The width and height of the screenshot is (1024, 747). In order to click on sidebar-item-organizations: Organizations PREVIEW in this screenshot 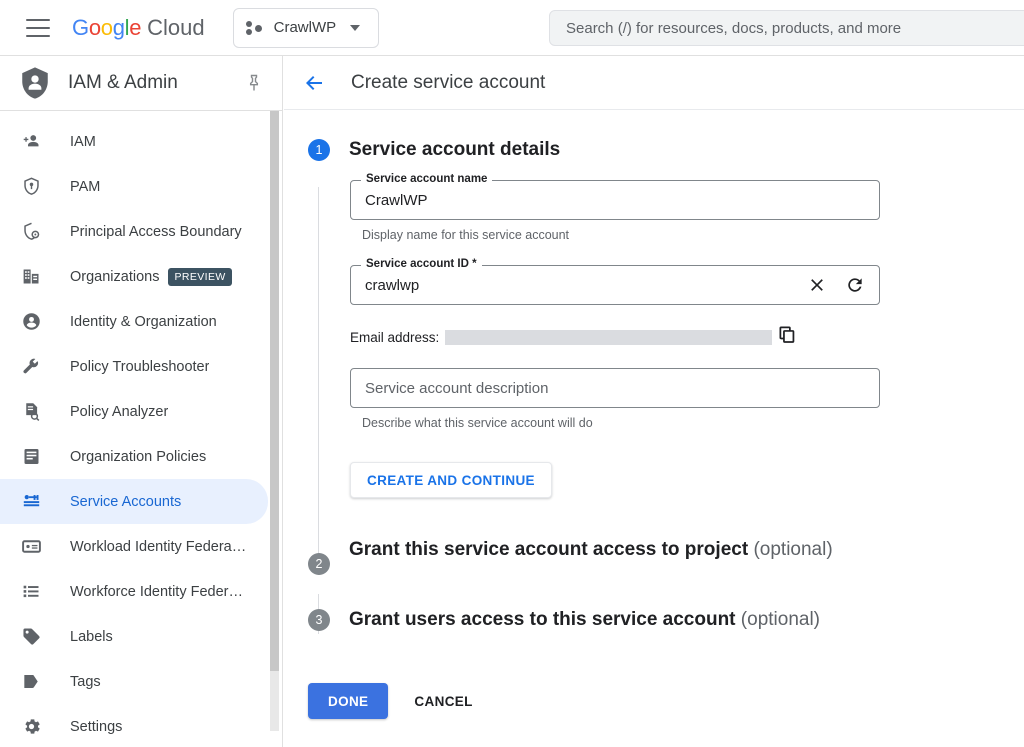, I will do `click(134, 276)`.